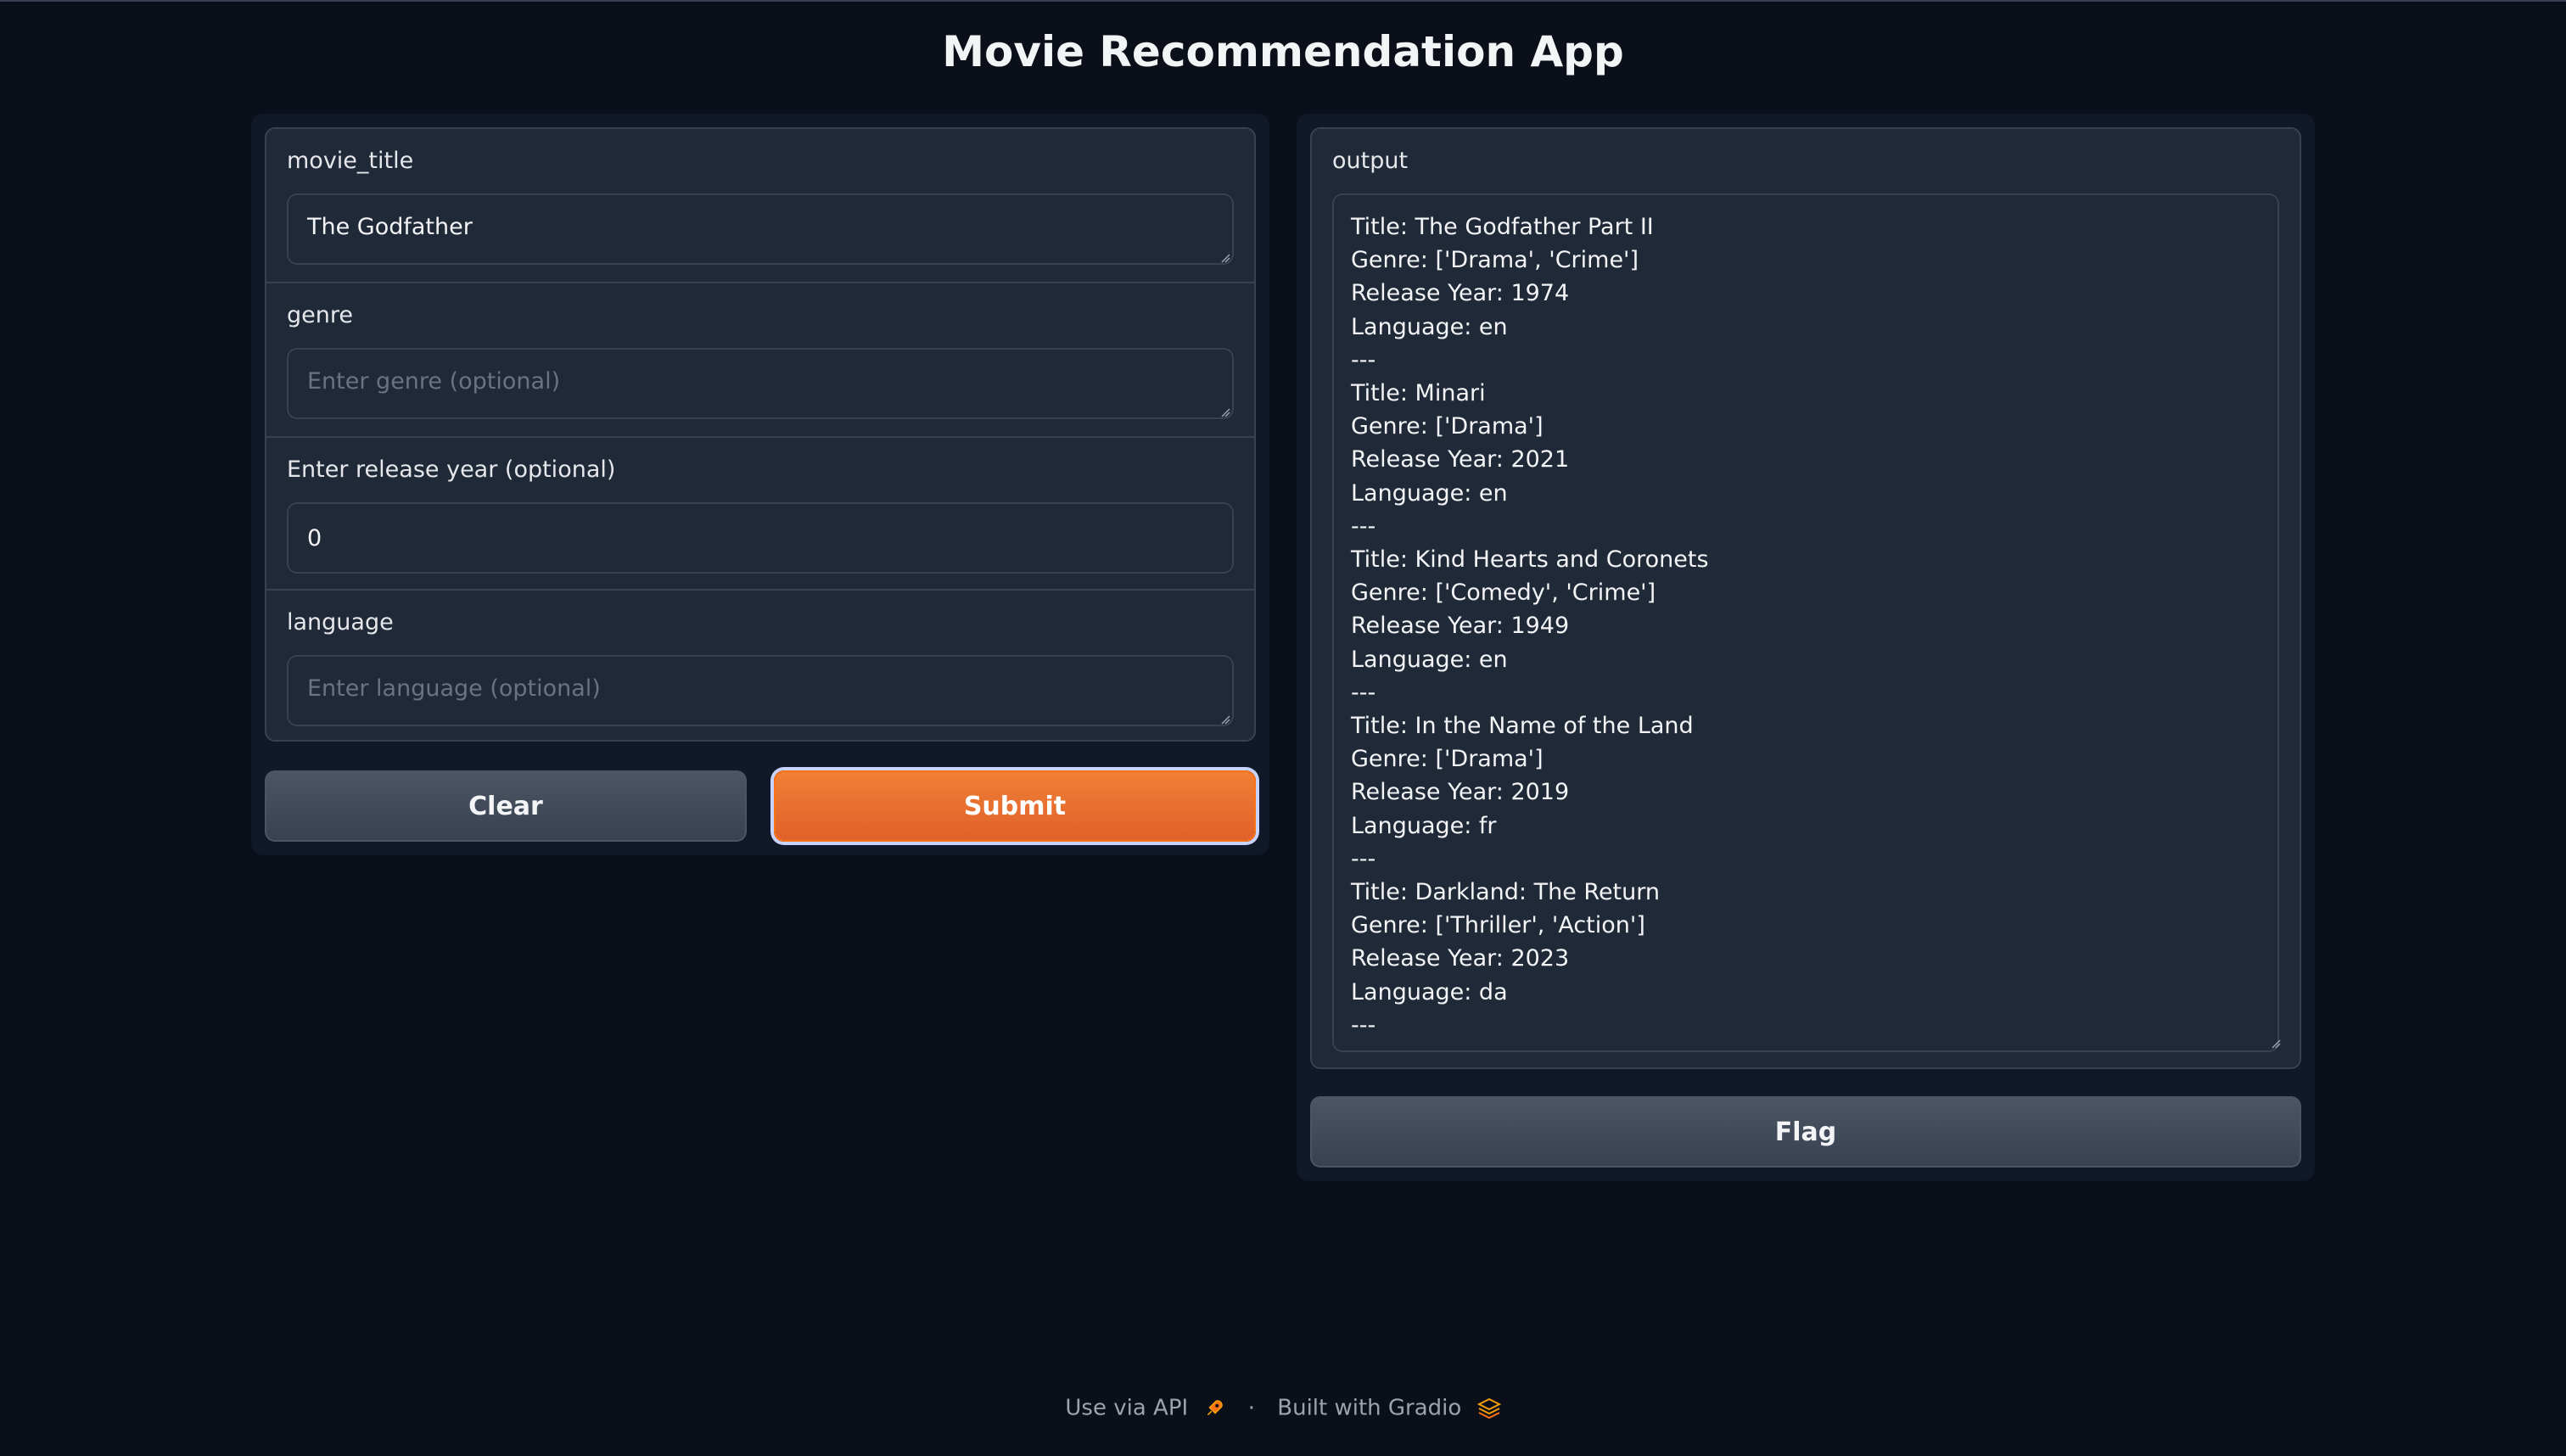 Image resolution: width=2566 pixels, height=1456 pixels. Describe the element at coordinates (1522, 726) in the screenshot. I see `output-line: Title: In the Name of the Land` at that location.